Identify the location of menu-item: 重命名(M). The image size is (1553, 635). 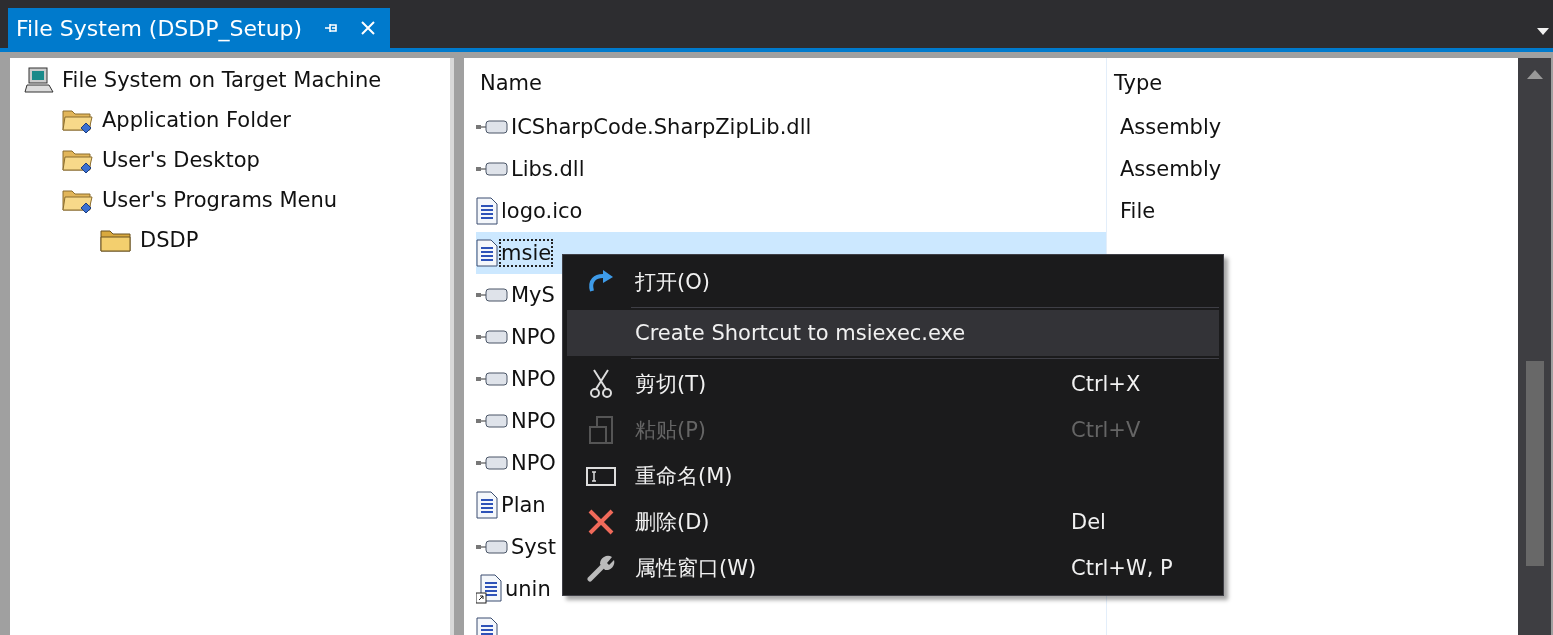
(893, 476).